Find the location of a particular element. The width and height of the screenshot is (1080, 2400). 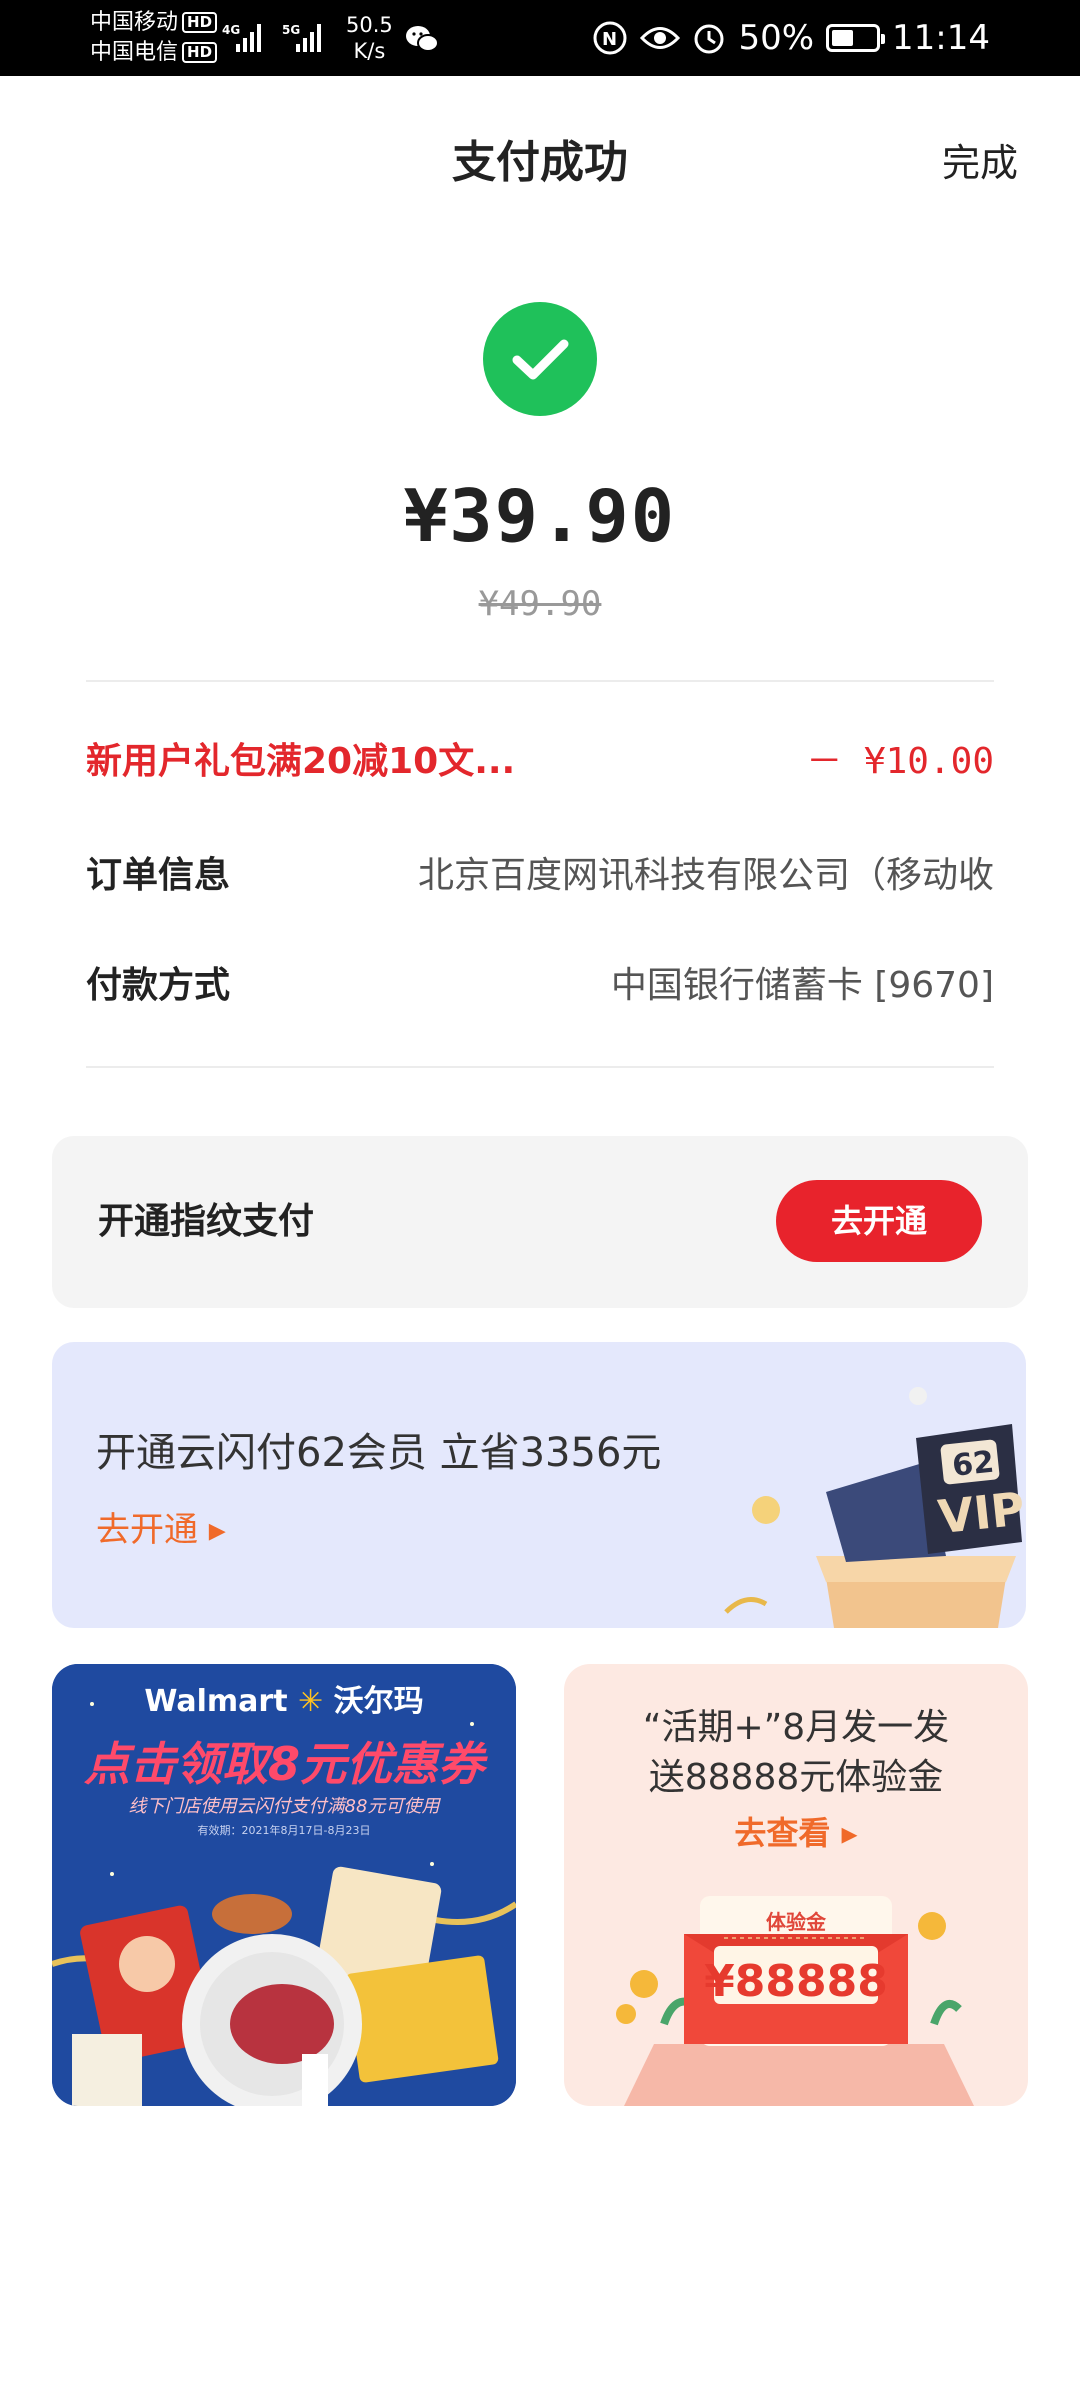

enable-fingerprint-button: 去开通 is located at coordinates (879, 1221).